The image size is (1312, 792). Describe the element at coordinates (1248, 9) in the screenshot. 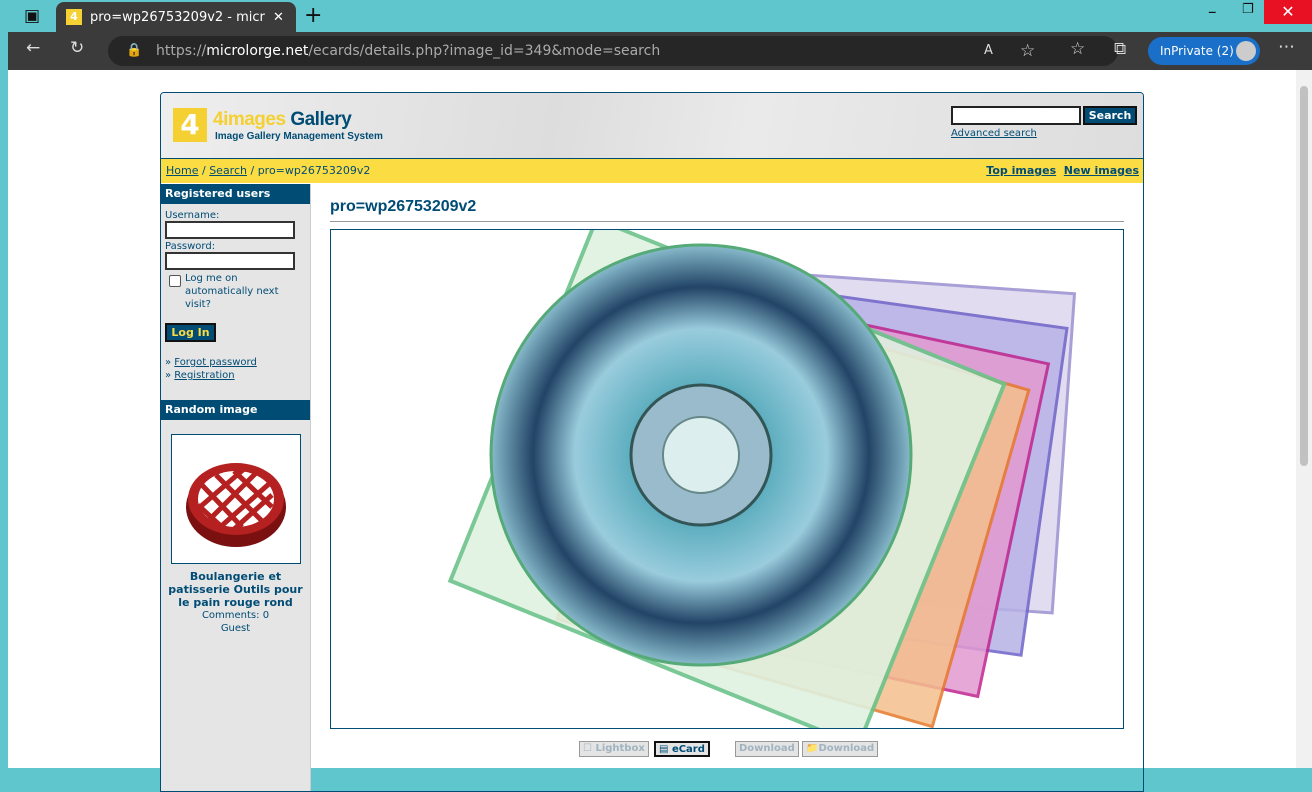

I see `restore-icon: ❐` at that location.